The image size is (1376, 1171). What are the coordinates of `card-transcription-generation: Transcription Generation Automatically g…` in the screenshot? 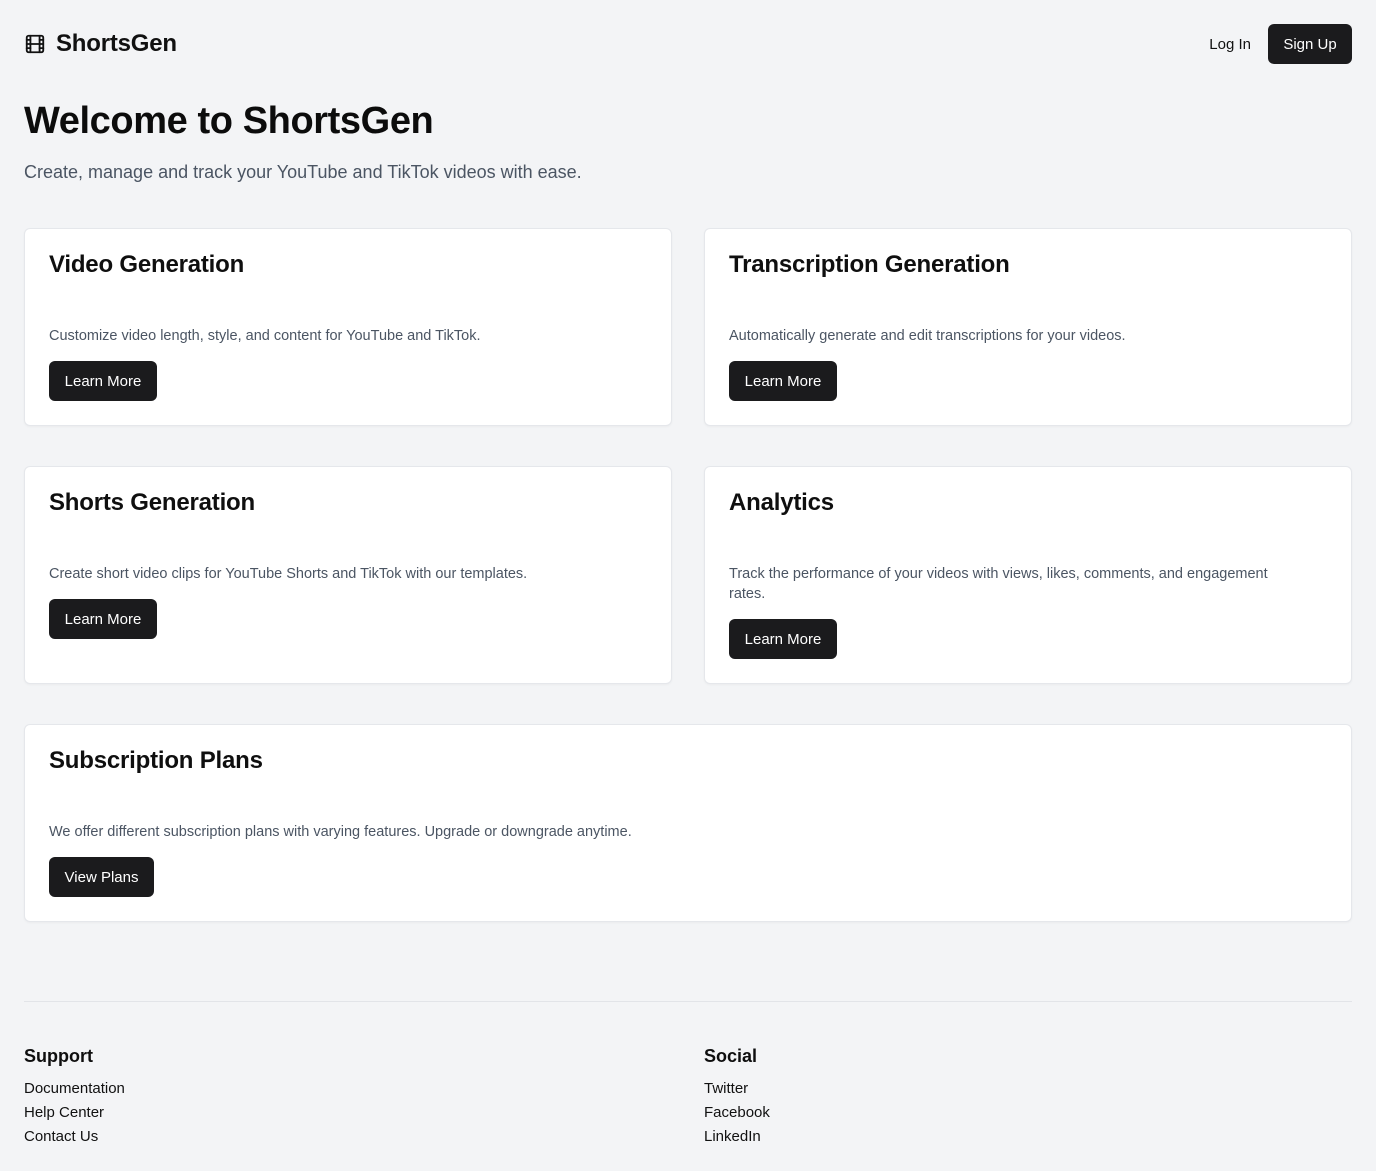 It's located at (1028, 327).